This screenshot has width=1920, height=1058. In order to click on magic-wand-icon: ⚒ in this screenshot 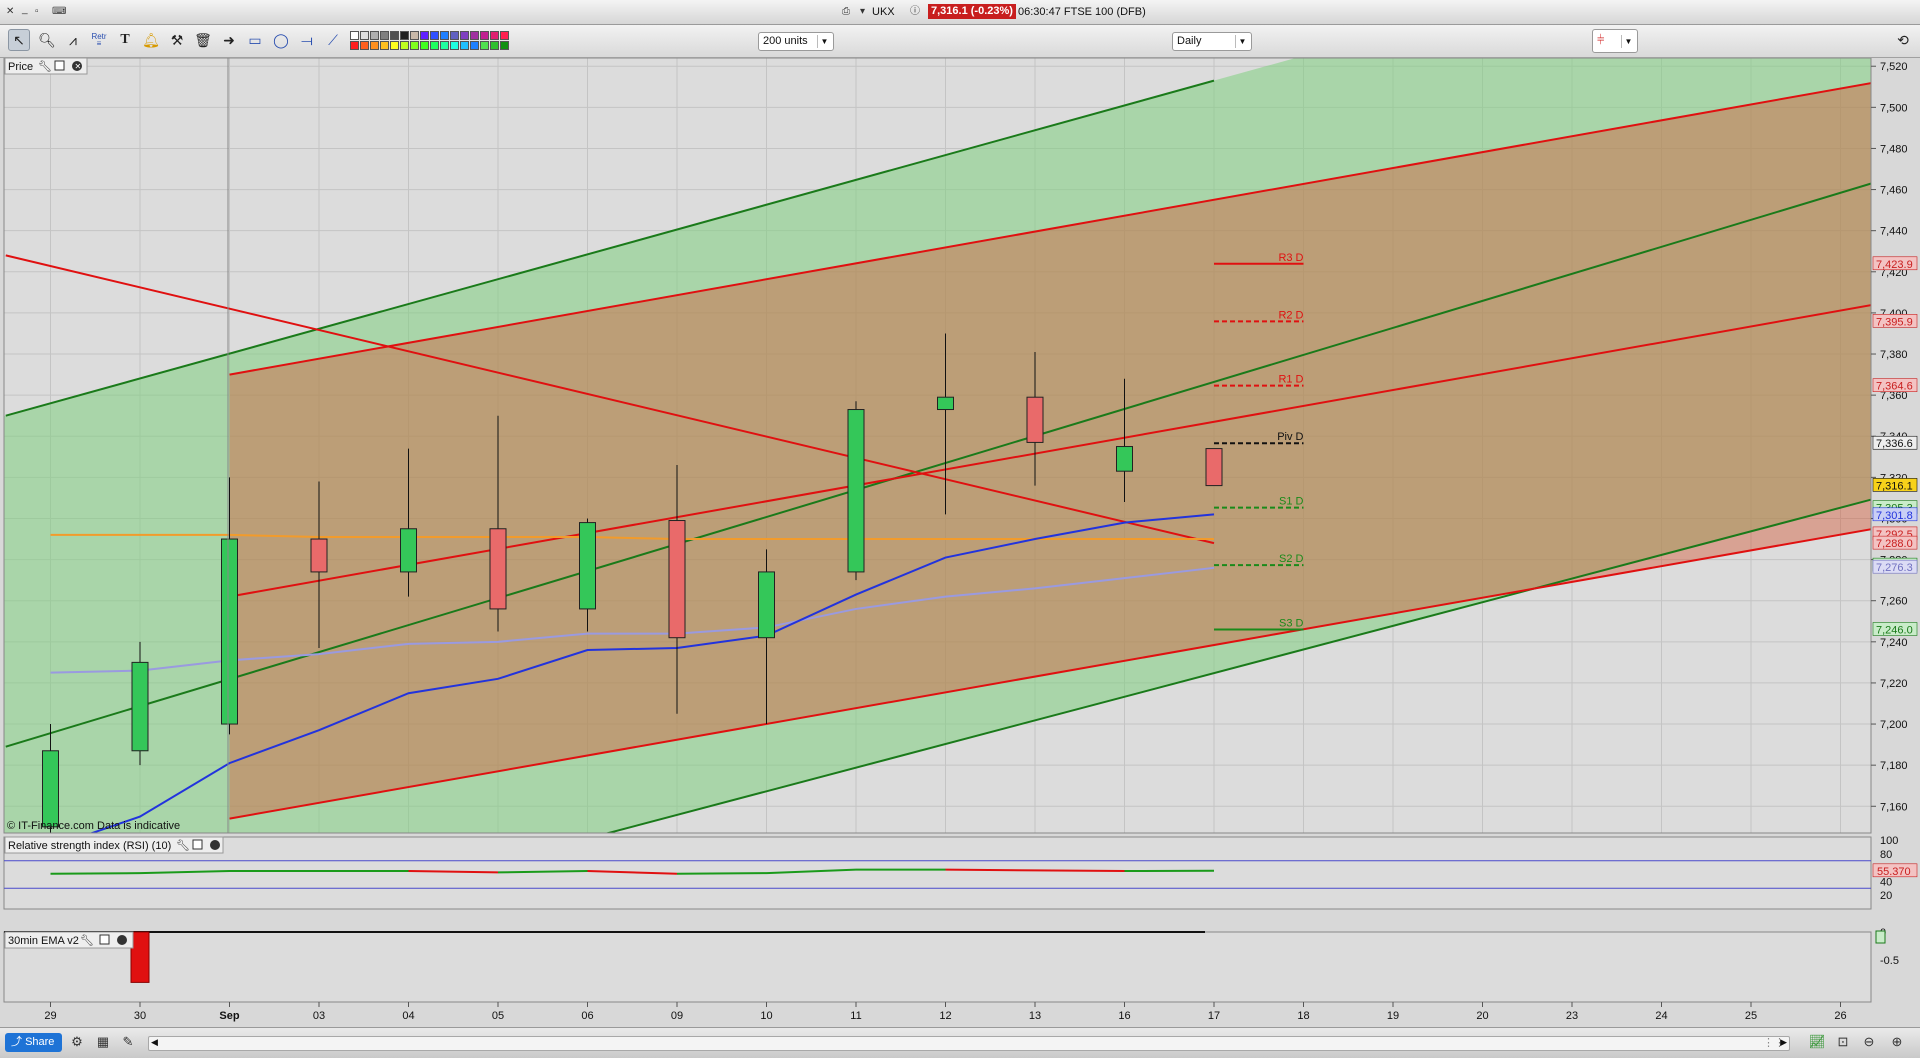, I will do `click(177, 40)`.